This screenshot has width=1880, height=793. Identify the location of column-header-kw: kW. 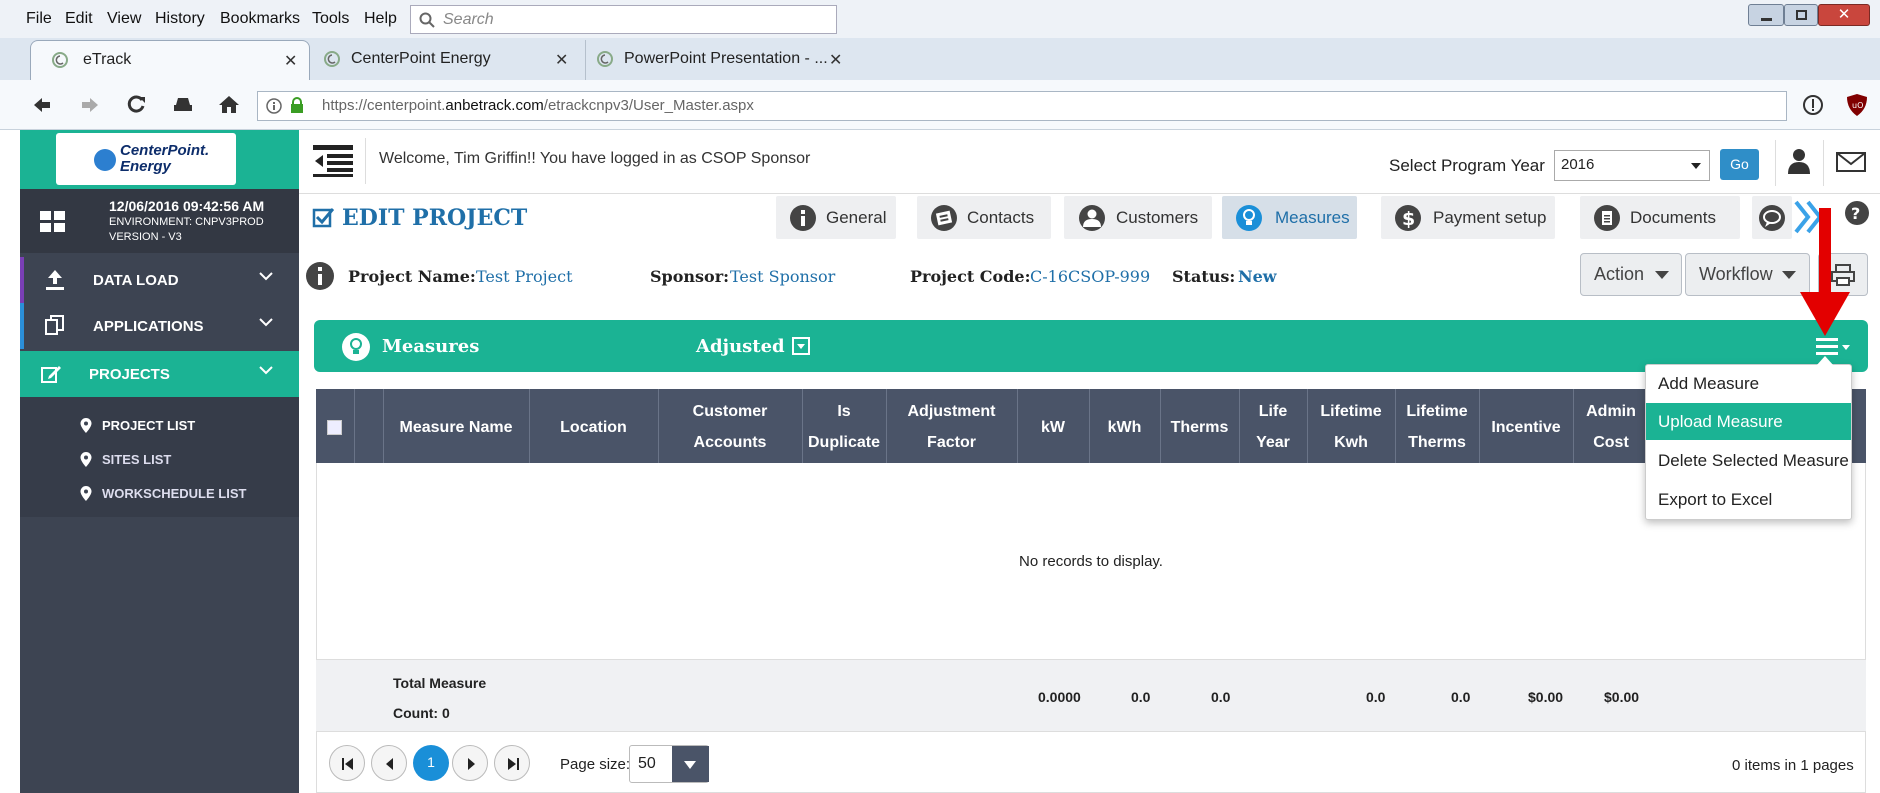
(1053, 427).